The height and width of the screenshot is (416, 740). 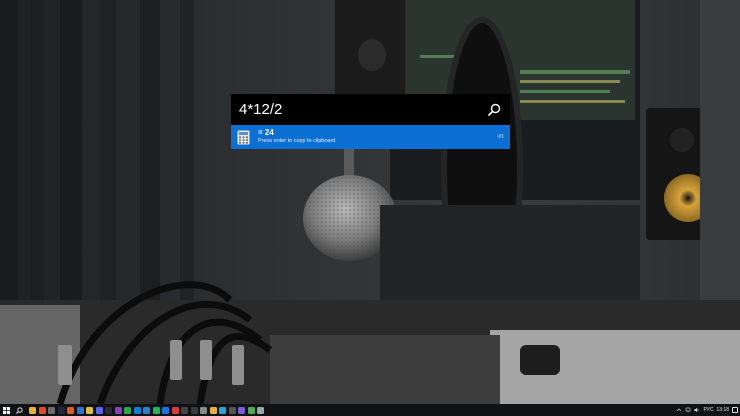 I want to click on camera-icon, so click(x=184, y=410).